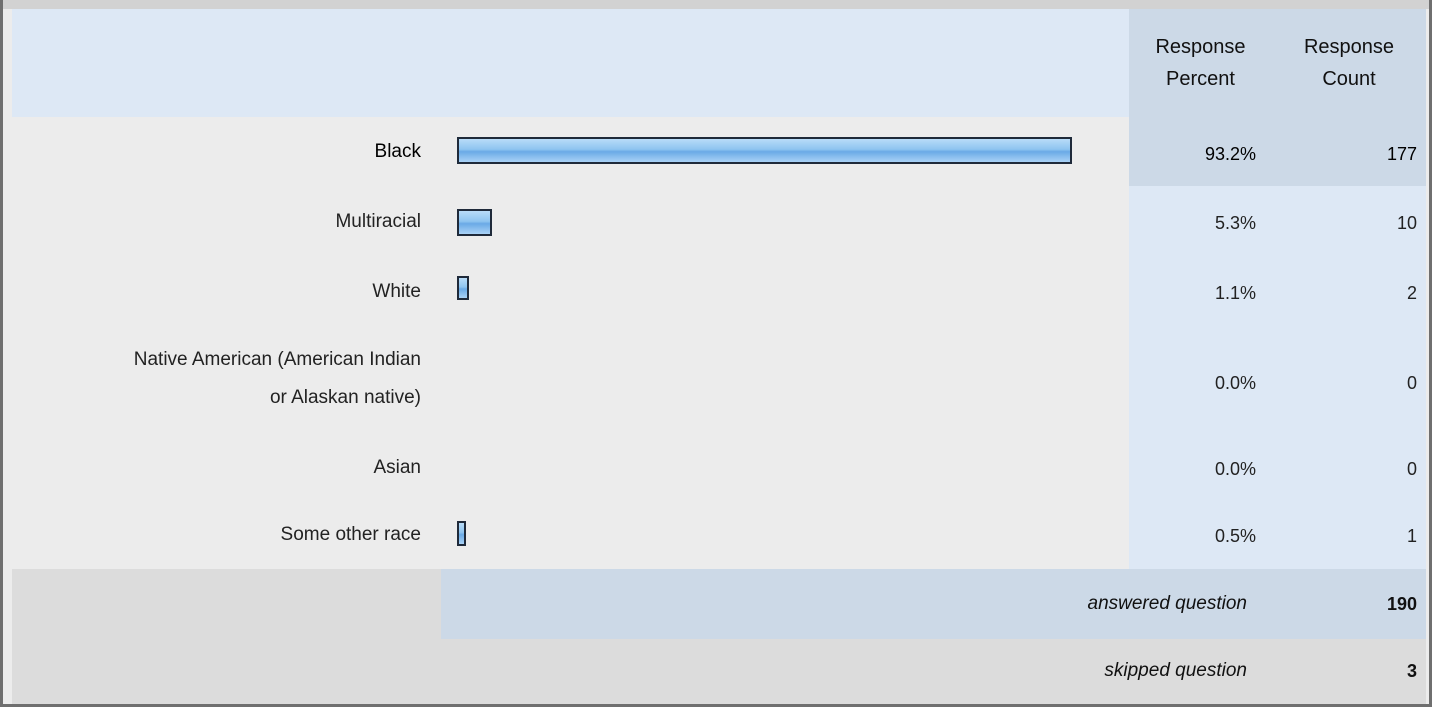  I want to click on skipped-value: 3, so click(1411, 671).